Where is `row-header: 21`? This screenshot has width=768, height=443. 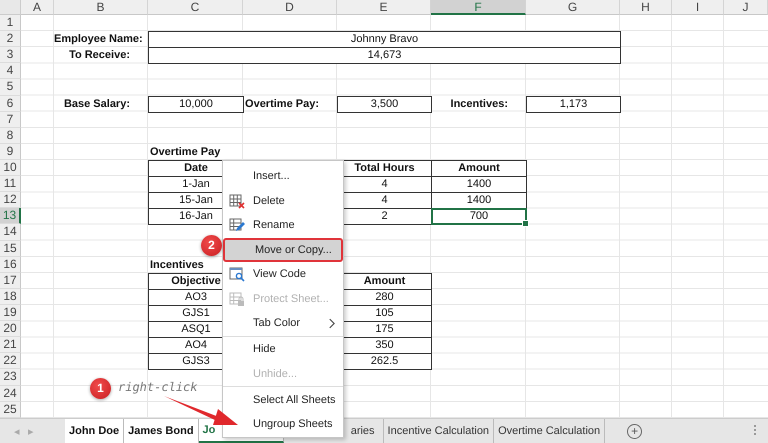
row-header: 21 is located at coordinates (10, 345).